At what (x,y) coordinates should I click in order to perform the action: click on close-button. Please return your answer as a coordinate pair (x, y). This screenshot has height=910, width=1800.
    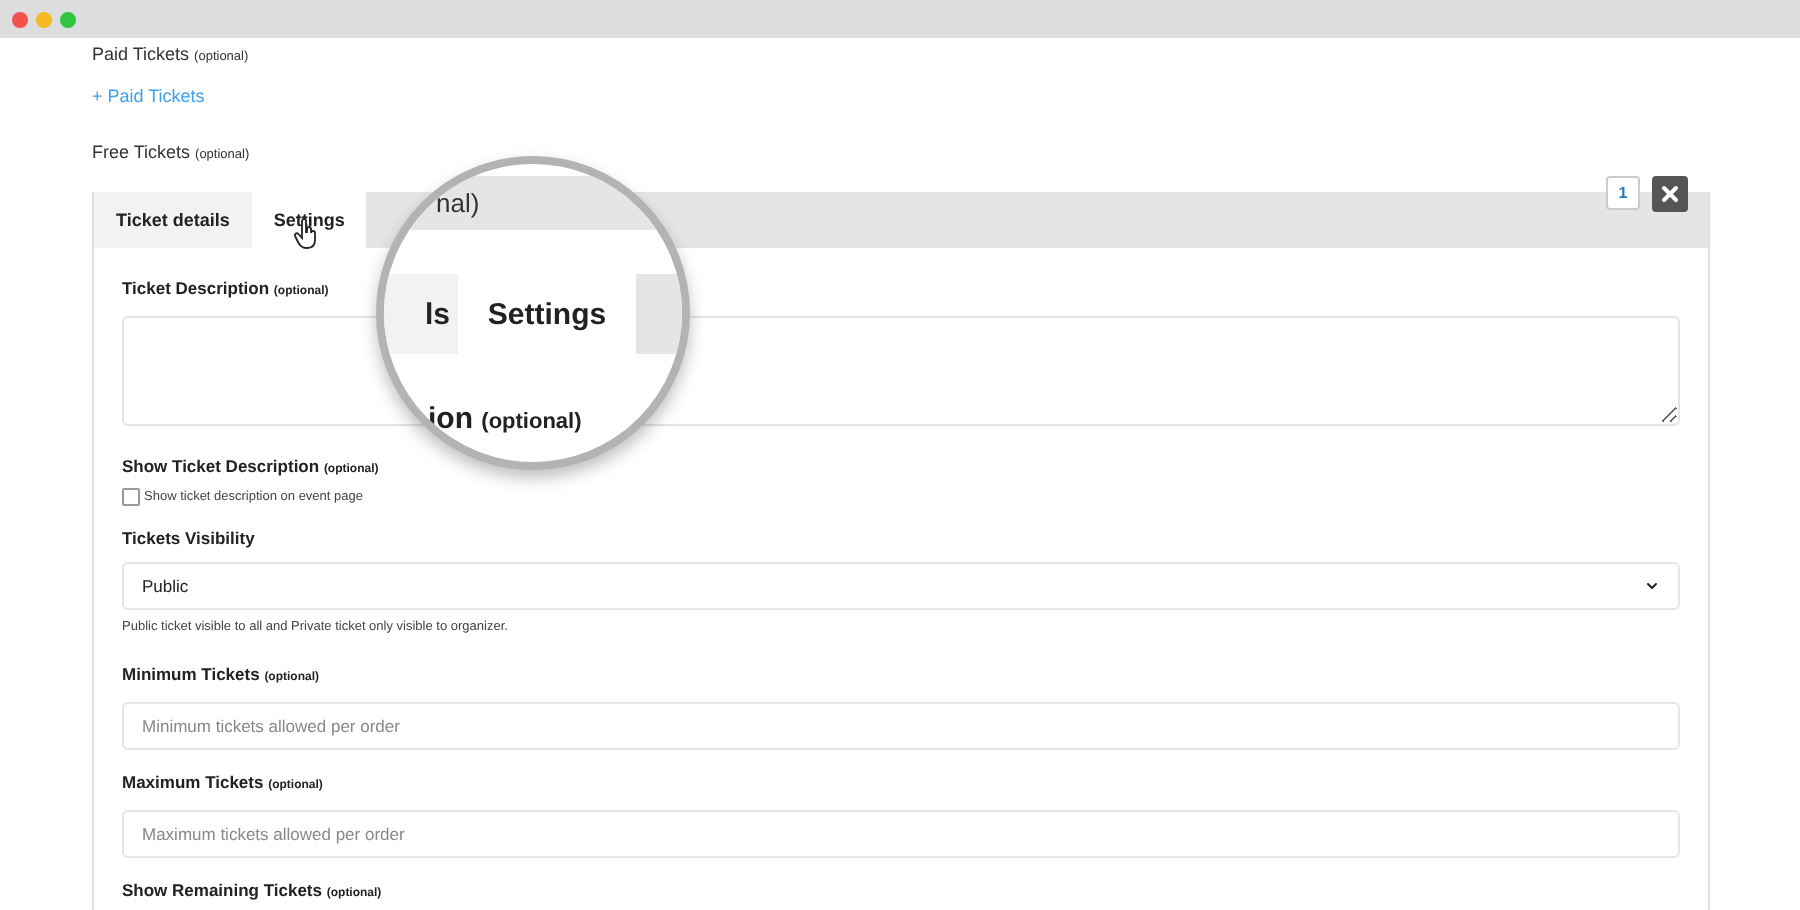
    Looking at the image, I should click on (1670, 194).